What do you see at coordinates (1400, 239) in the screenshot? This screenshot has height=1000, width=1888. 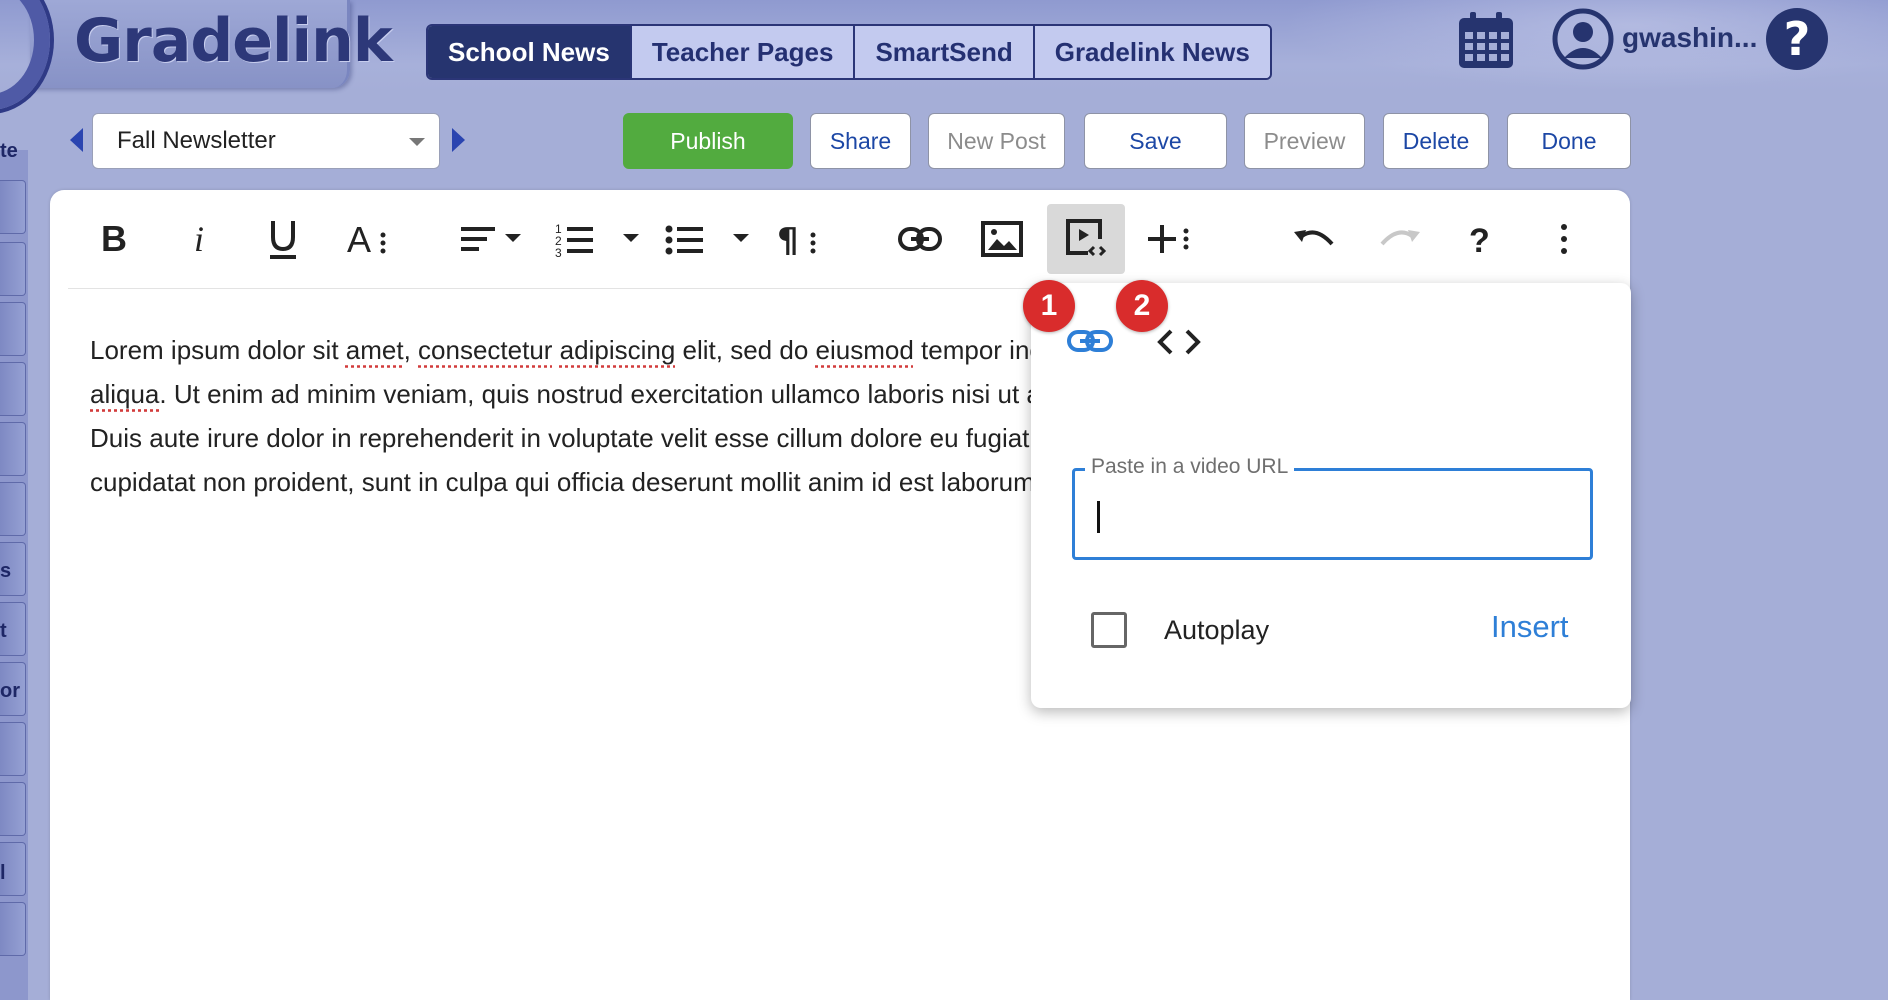 I see `redo-icon` at bounding box center [1400, 239].